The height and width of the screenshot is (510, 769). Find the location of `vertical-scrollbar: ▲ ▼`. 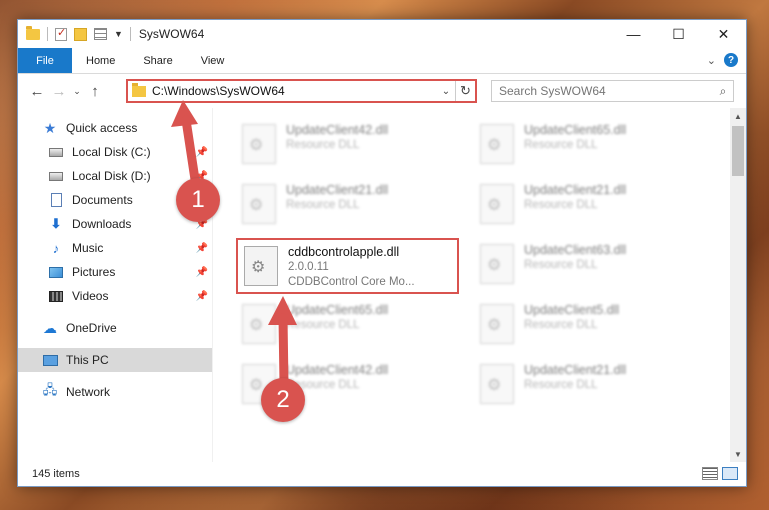

vertical-scrollbar: ▲ ▼ is located at coordinates (738, 285).